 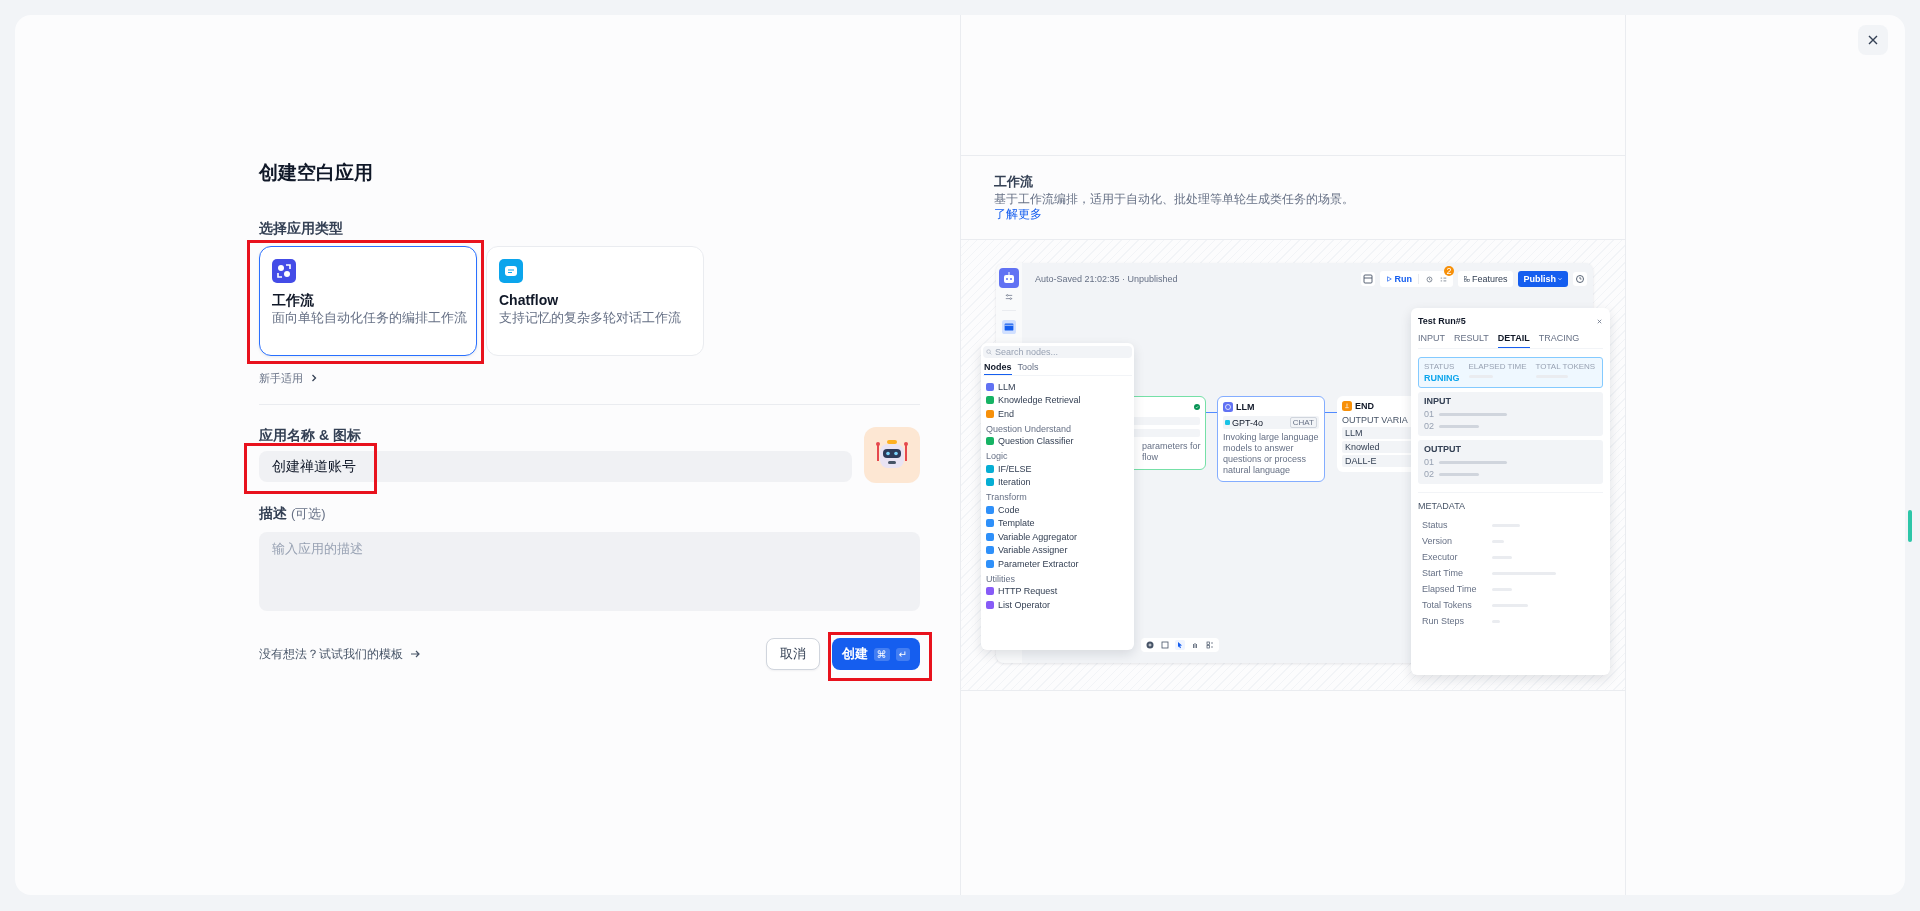 What do you see at coordinates (1442, 321) in the screenshot?
I see `panel-title: Test Run#5` at bounding box center [1442, 321].